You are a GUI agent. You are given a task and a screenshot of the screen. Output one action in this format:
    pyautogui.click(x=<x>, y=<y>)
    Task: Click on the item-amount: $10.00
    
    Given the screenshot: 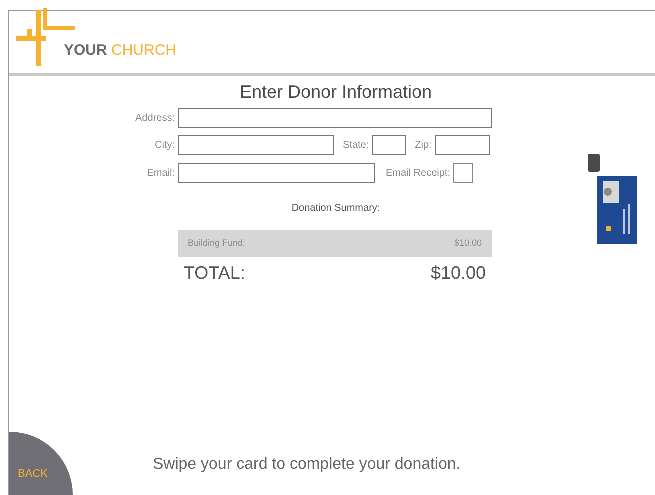 What is the action you would take?
    pyautogui.click(x=468, y=243)
    